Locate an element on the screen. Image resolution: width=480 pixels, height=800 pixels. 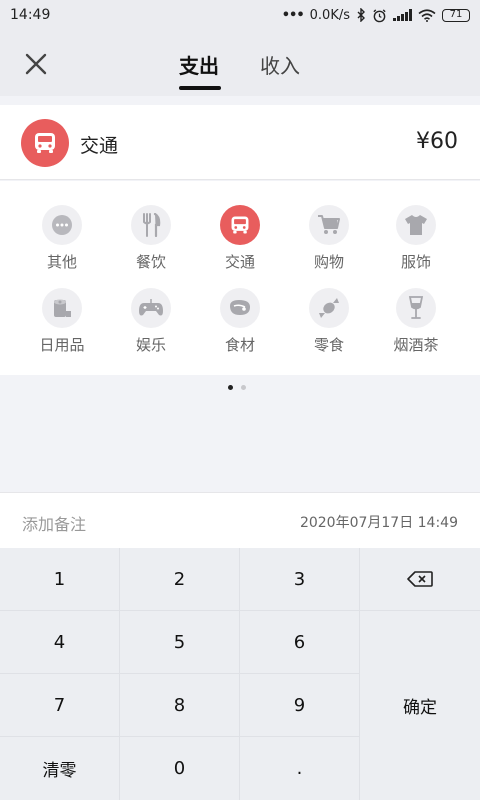
category-other: 其他 is located at coordinates (62, 240).